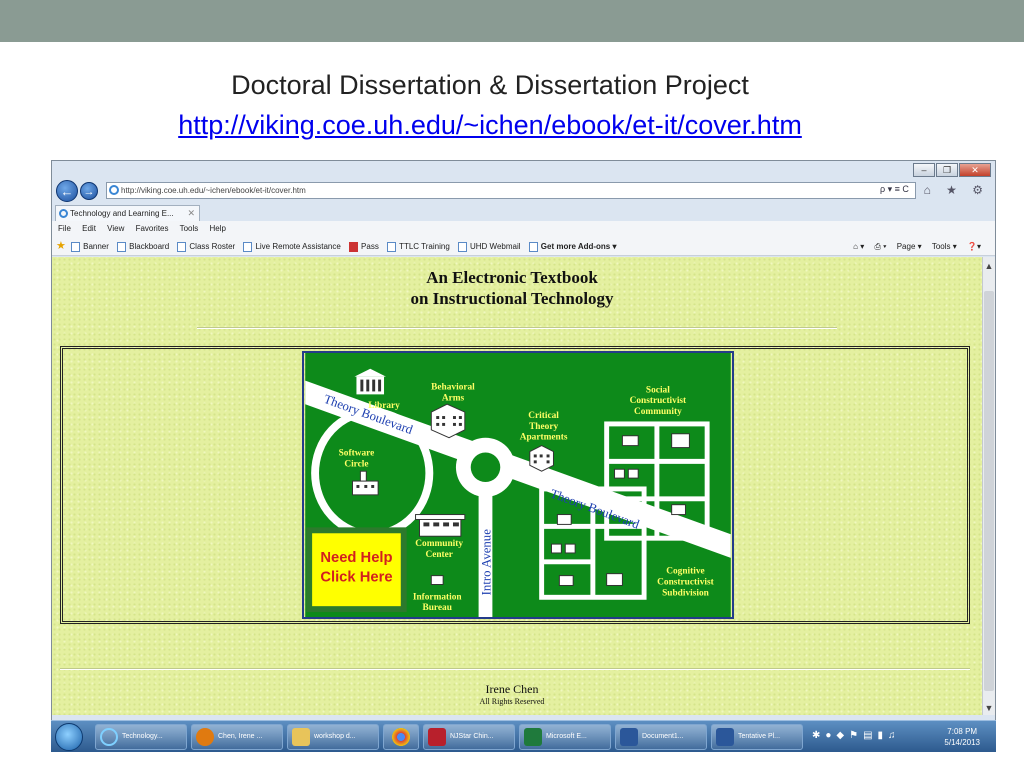  Describe the element at coordinates (989, 266) in the screenshot. I see `scroll-up-icon: ▲` at that location.